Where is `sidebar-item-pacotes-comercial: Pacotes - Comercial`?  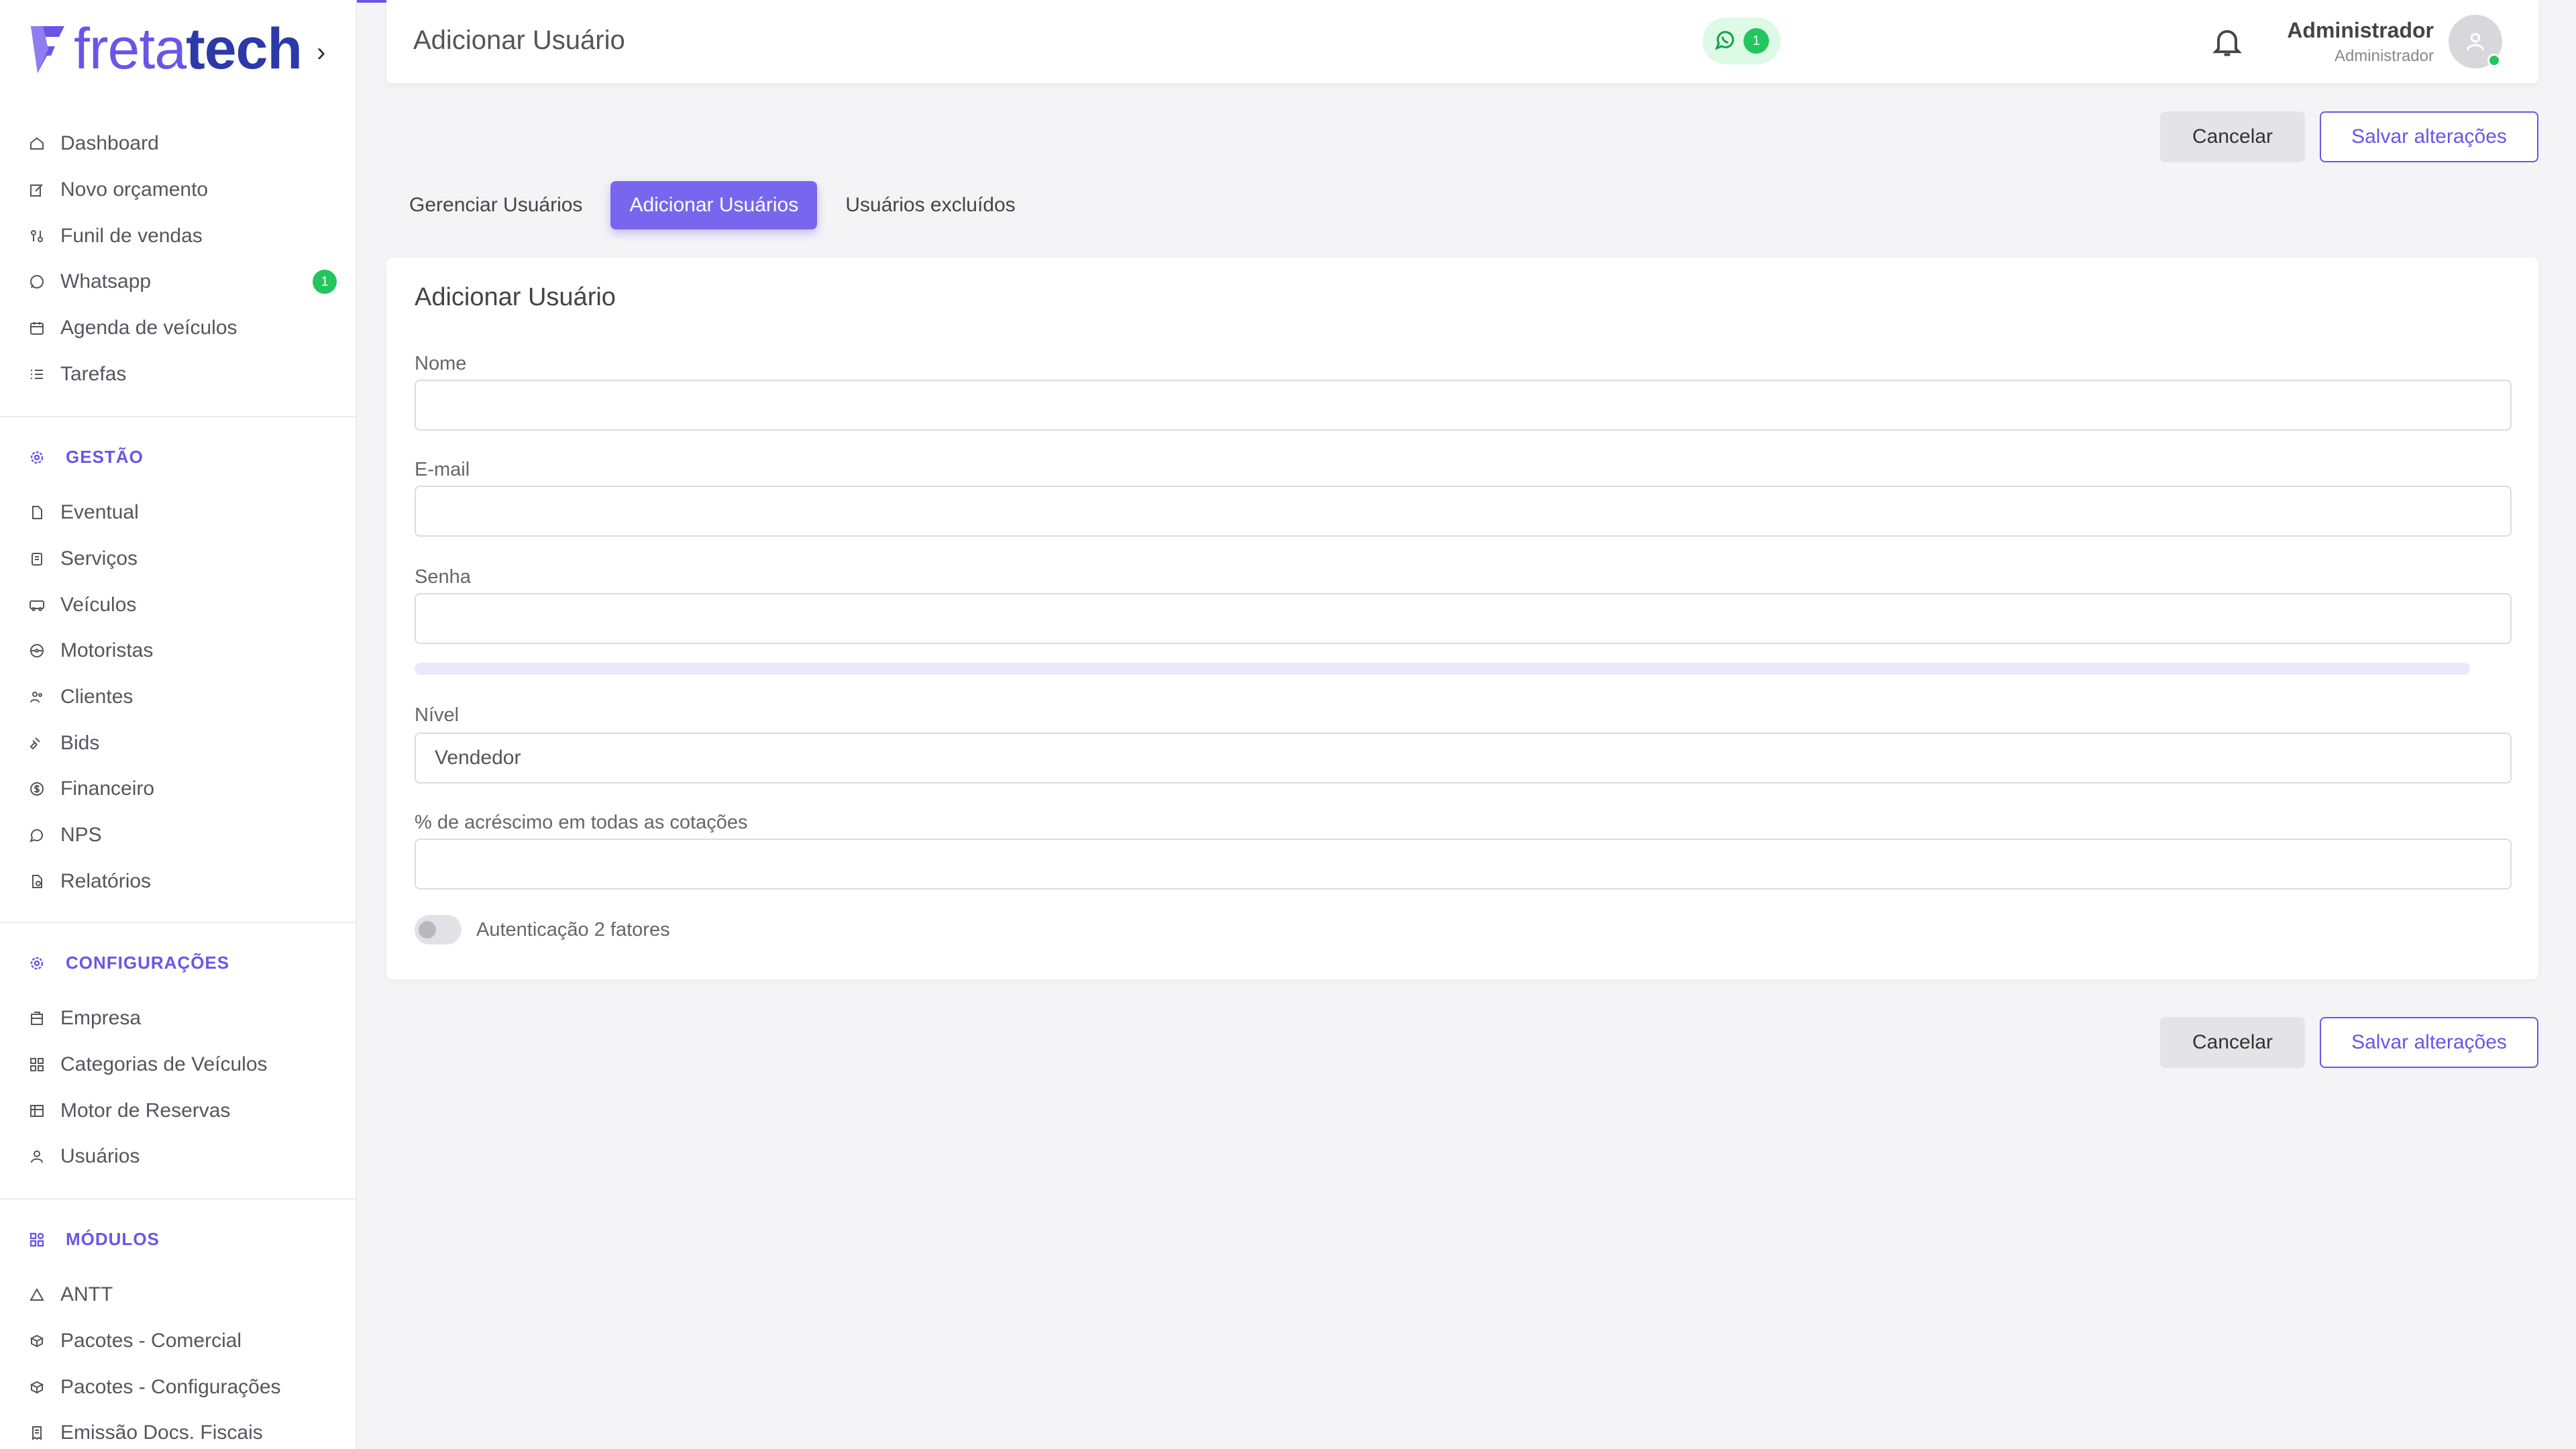
sidebar-item-pacotes-comercial: Pacotes - Comercial is located at coordinates (178, 1341).